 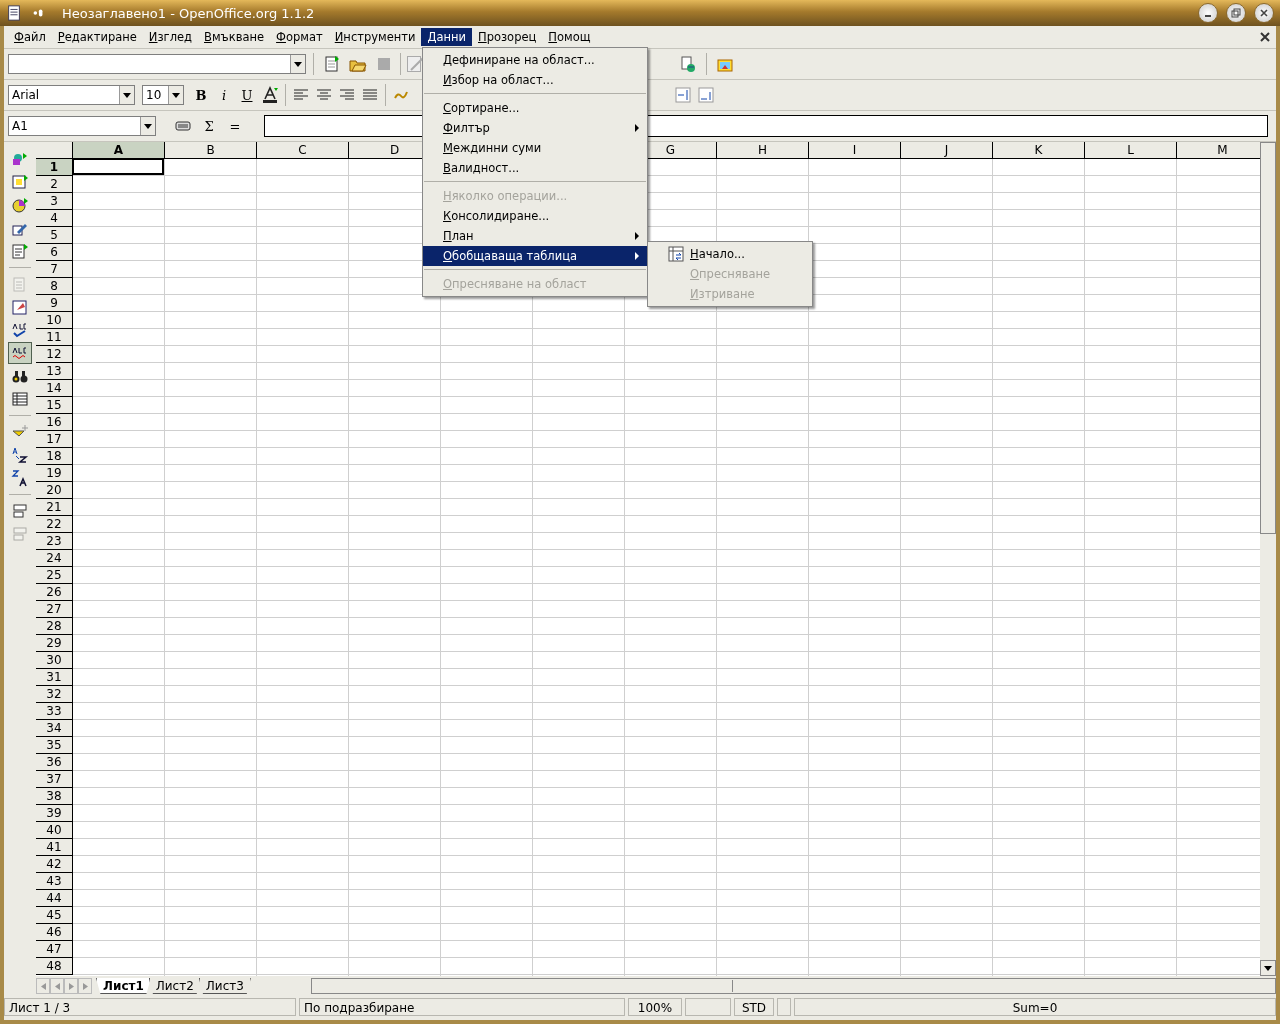 What do you see at coordinates (535, 256) in the screenshot?
I see `menu-item: Обобщаваща таблица` at bounding box center [535, 256].